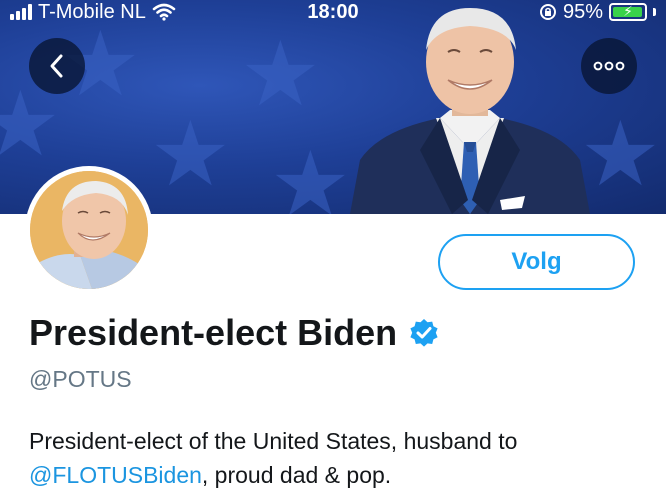  I want to click on bio-line: @FLOTUSBiden, proud dad & pop., so click(339, 475).